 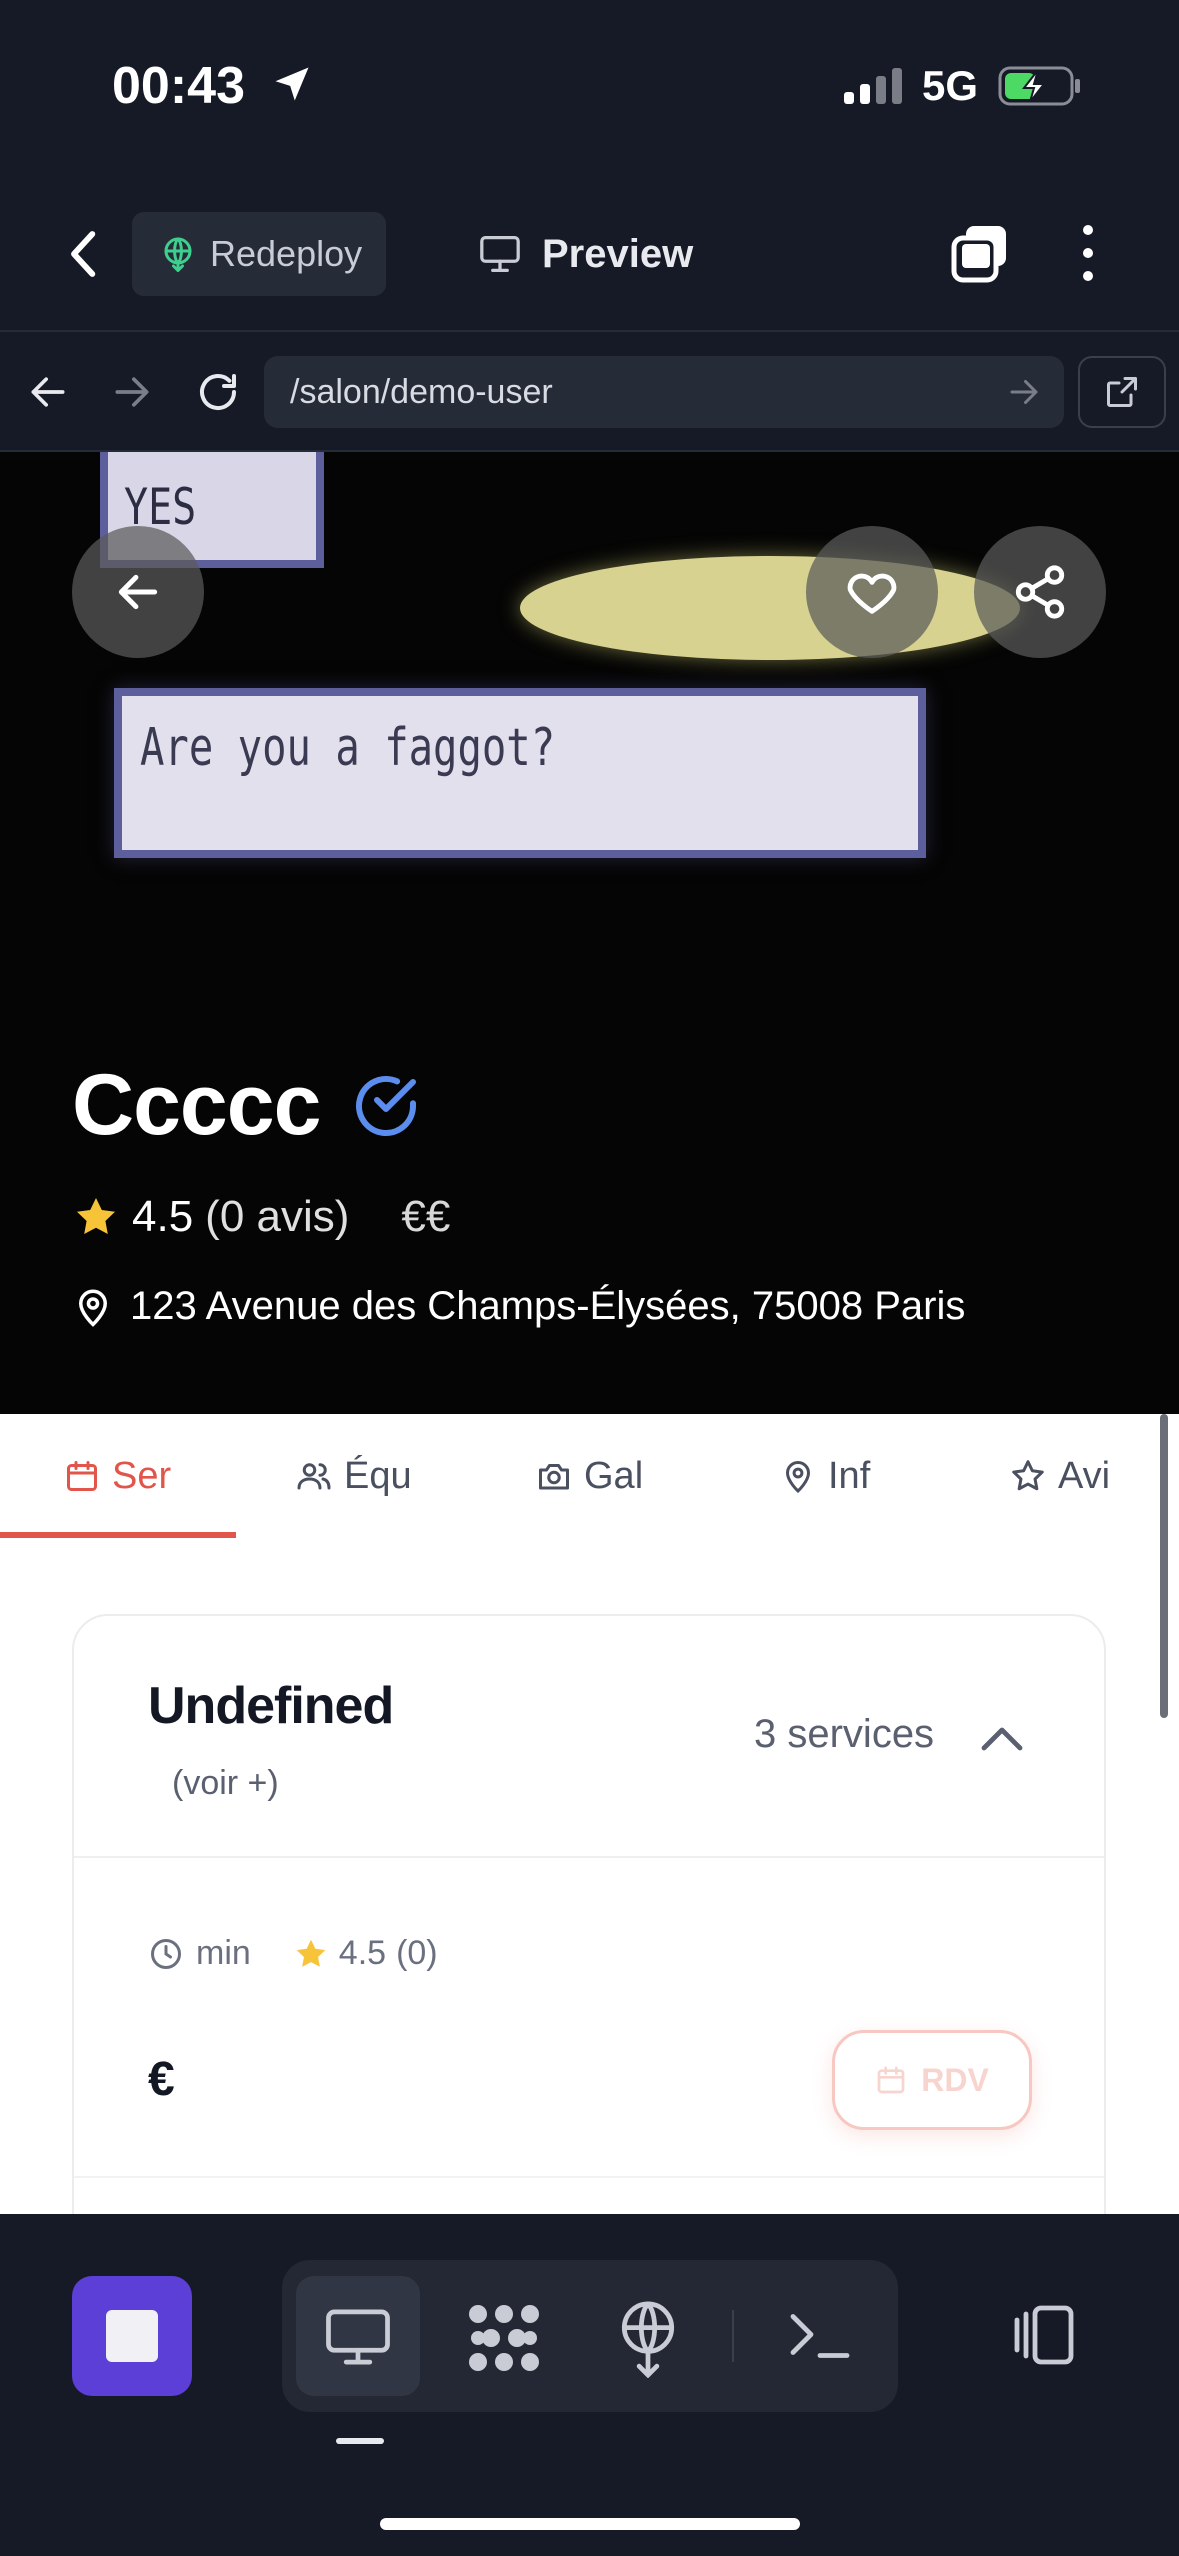 What do you see at coordinates (163, 1216) in the screenshot?
I see `rating-value: 4.5` at bounding box center [163, 1216].